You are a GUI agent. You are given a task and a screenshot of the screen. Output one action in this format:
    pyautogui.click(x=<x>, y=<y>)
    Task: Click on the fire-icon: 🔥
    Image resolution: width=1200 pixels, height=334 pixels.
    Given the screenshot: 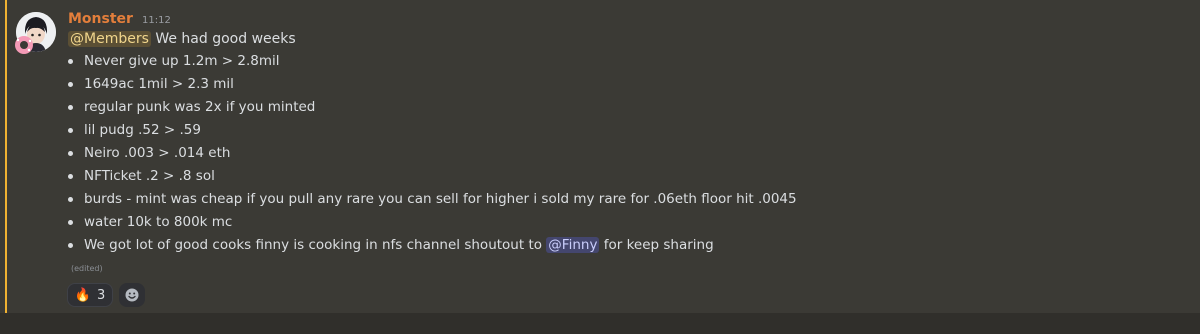 What is the action you would take?
    pyautogui.click(x=82, y=295)
    